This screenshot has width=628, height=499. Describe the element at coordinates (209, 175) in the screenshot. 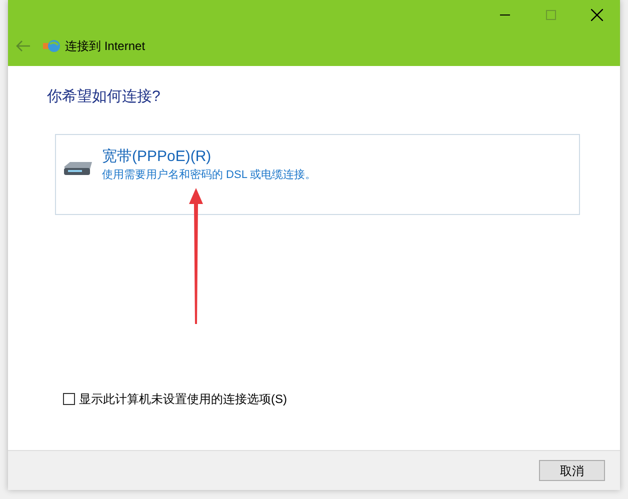

I see `option-description: 使用需要用户名和密码的 DSL 或电缆连接。` at that location.